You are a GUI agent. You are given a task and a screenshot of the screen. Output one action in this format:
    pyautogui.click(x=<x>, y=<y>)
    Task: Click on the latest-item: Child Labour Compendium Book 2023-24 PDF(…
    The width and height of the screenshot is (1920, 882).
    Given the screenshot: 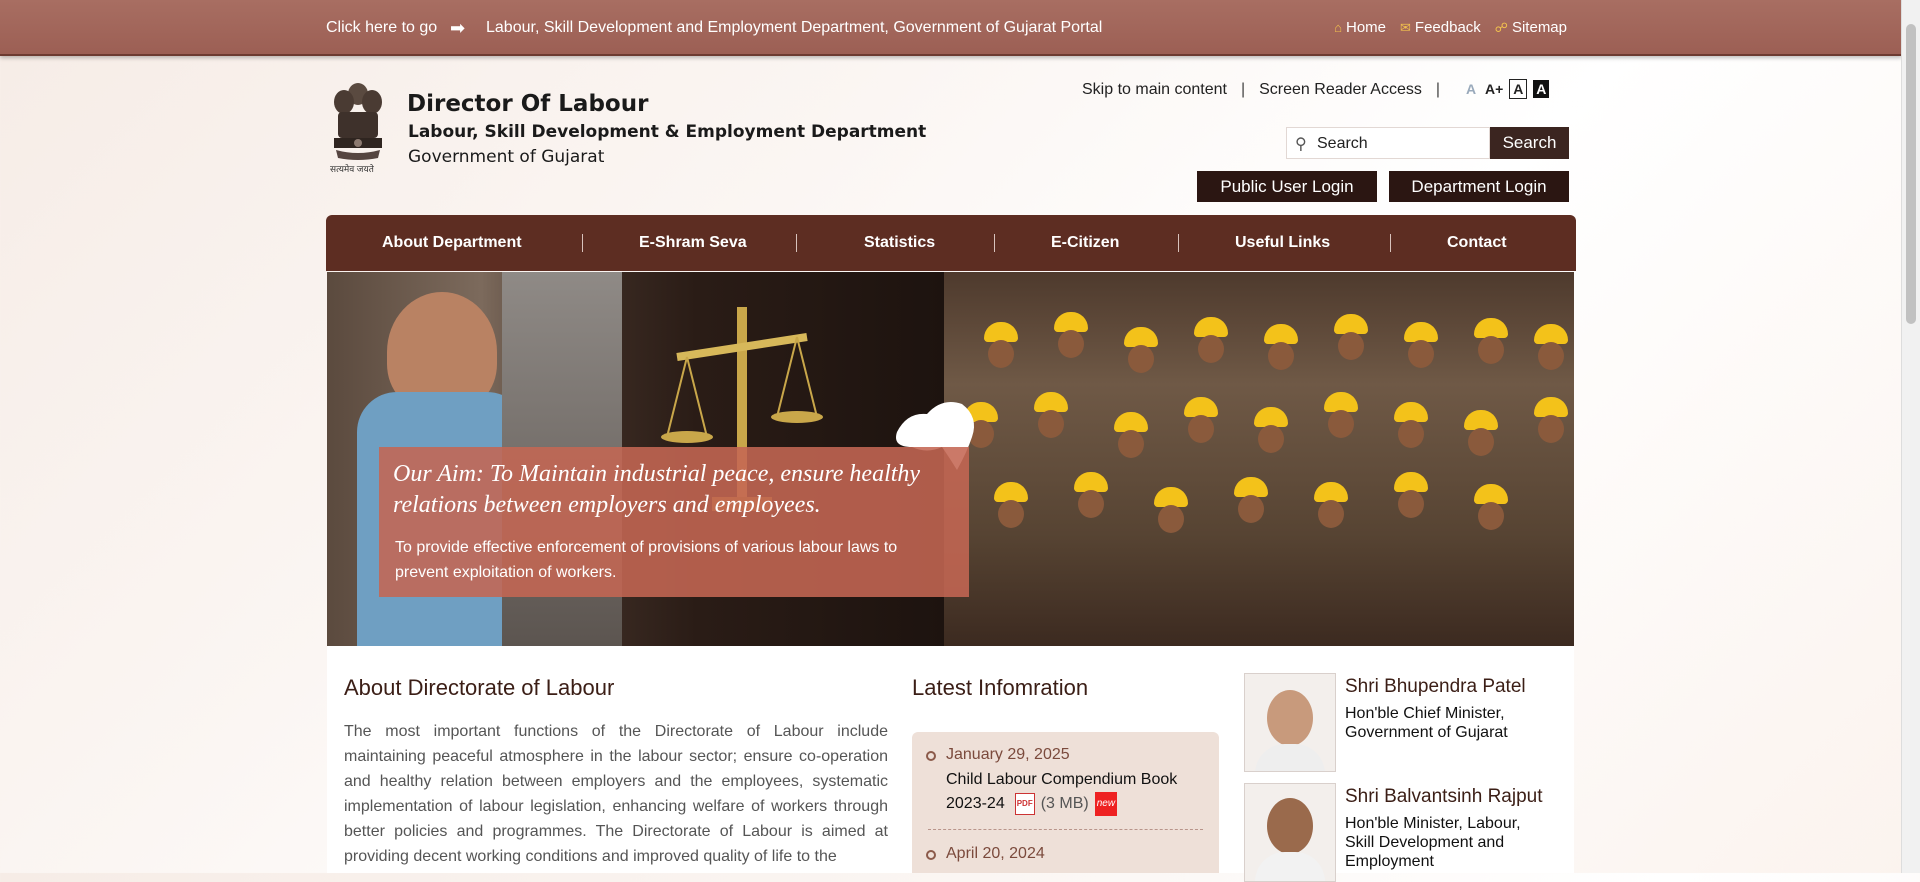 What is the action you would take?
    pyautogui.click(x=1077, y=792)
    